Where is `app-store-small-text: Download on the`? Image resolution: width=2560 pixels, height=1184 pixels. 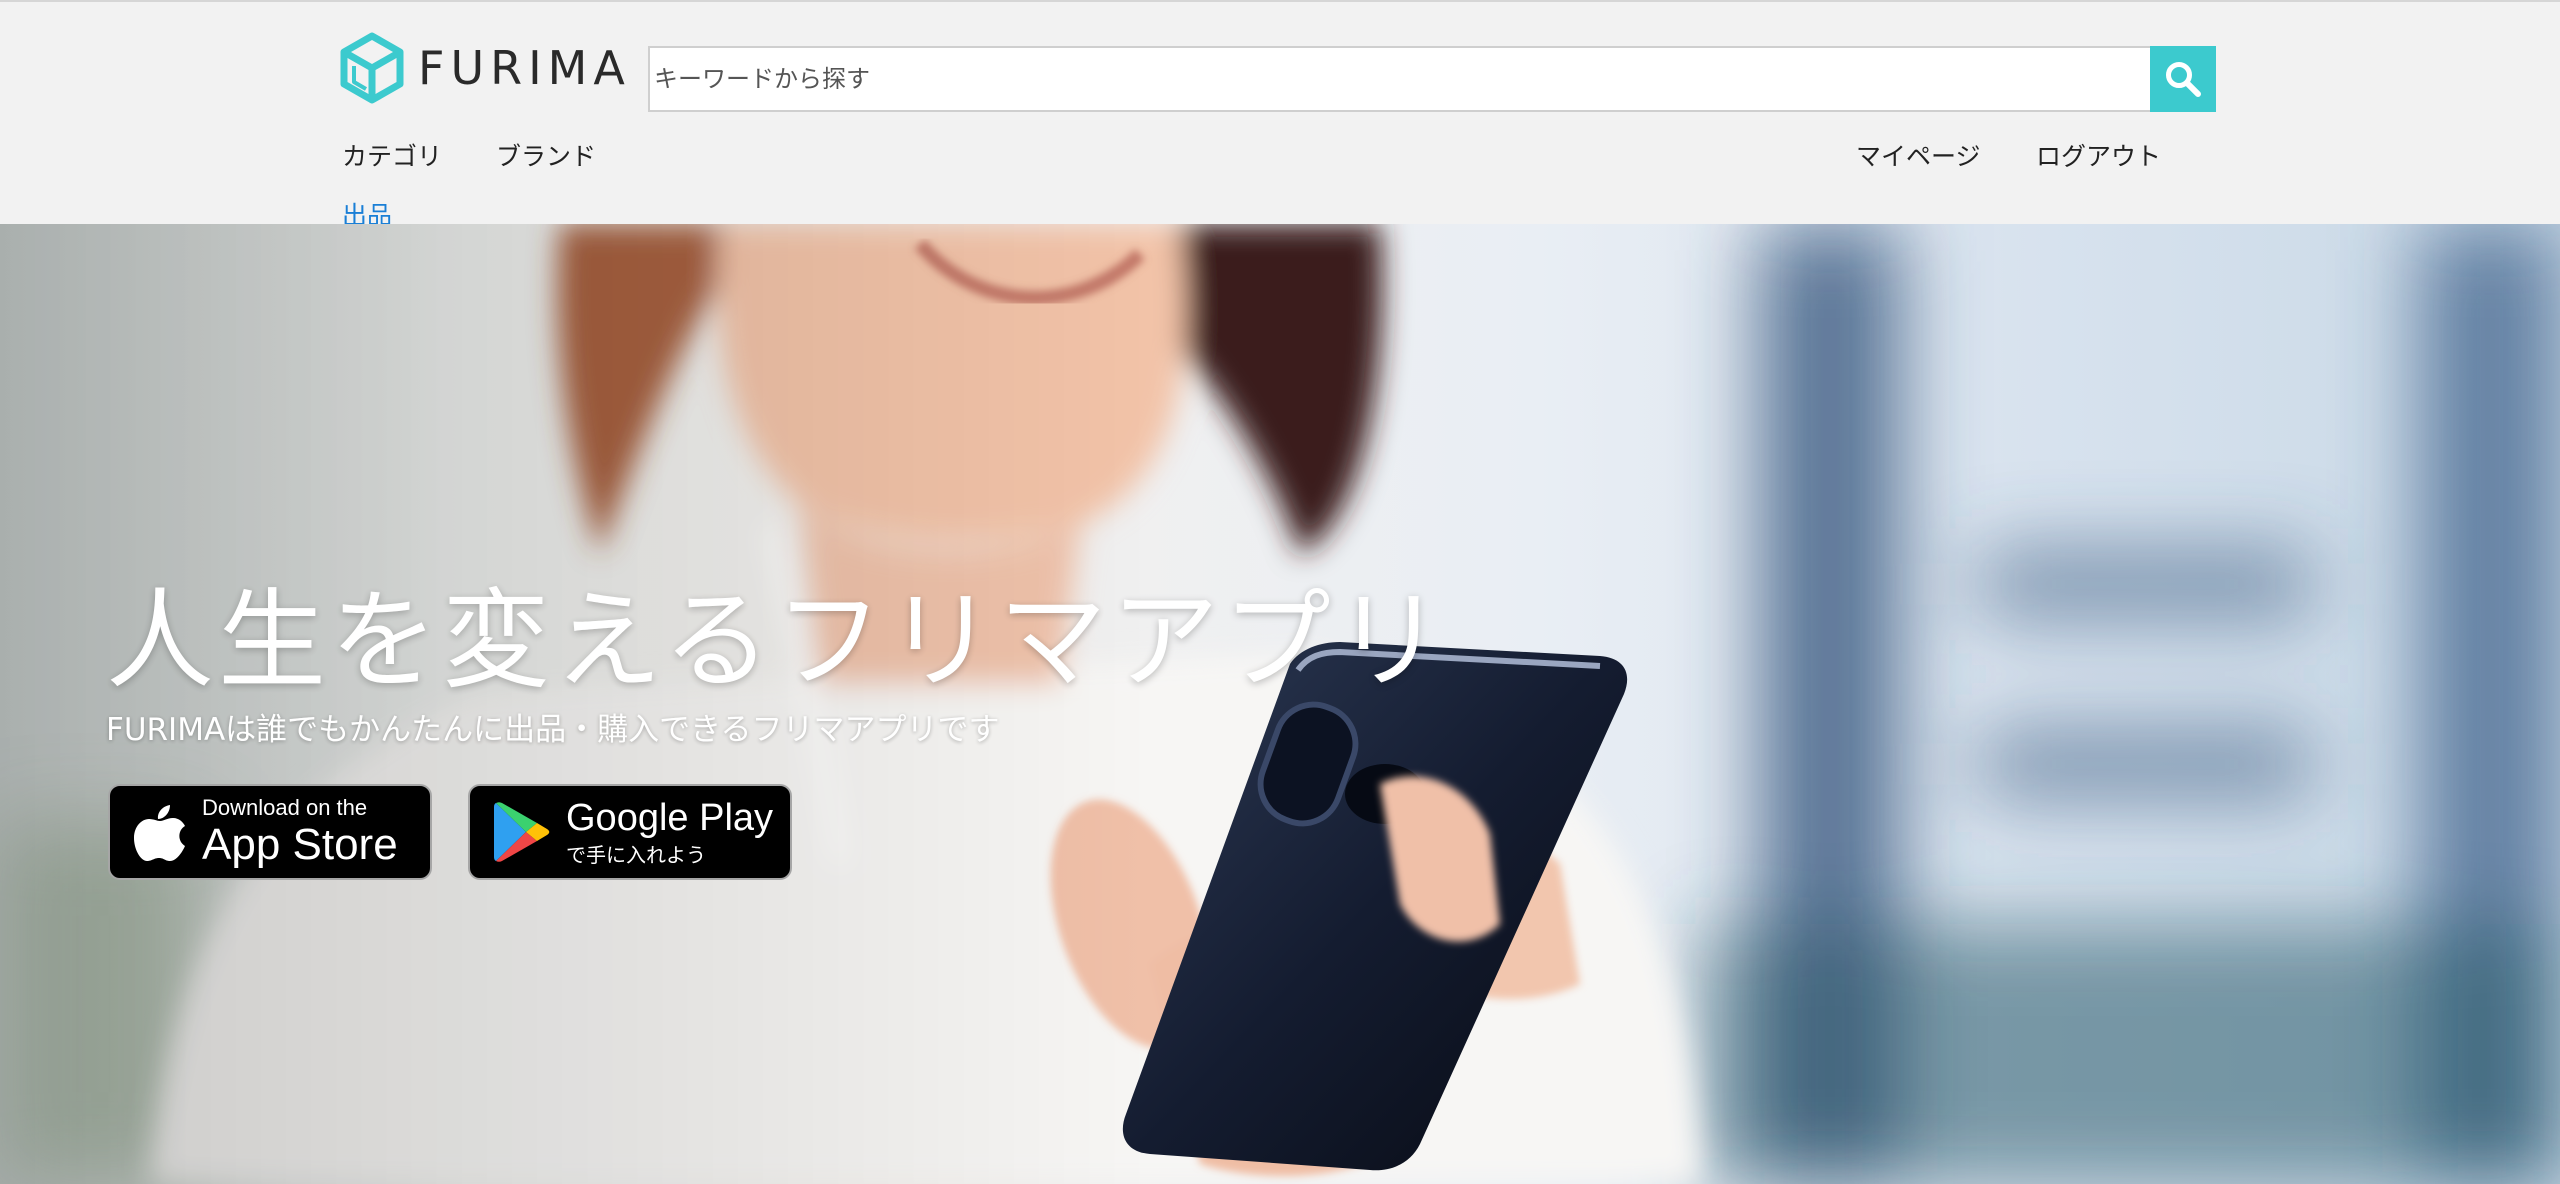
app-store-small-text: Download on the is located at coordinates (285, 807).